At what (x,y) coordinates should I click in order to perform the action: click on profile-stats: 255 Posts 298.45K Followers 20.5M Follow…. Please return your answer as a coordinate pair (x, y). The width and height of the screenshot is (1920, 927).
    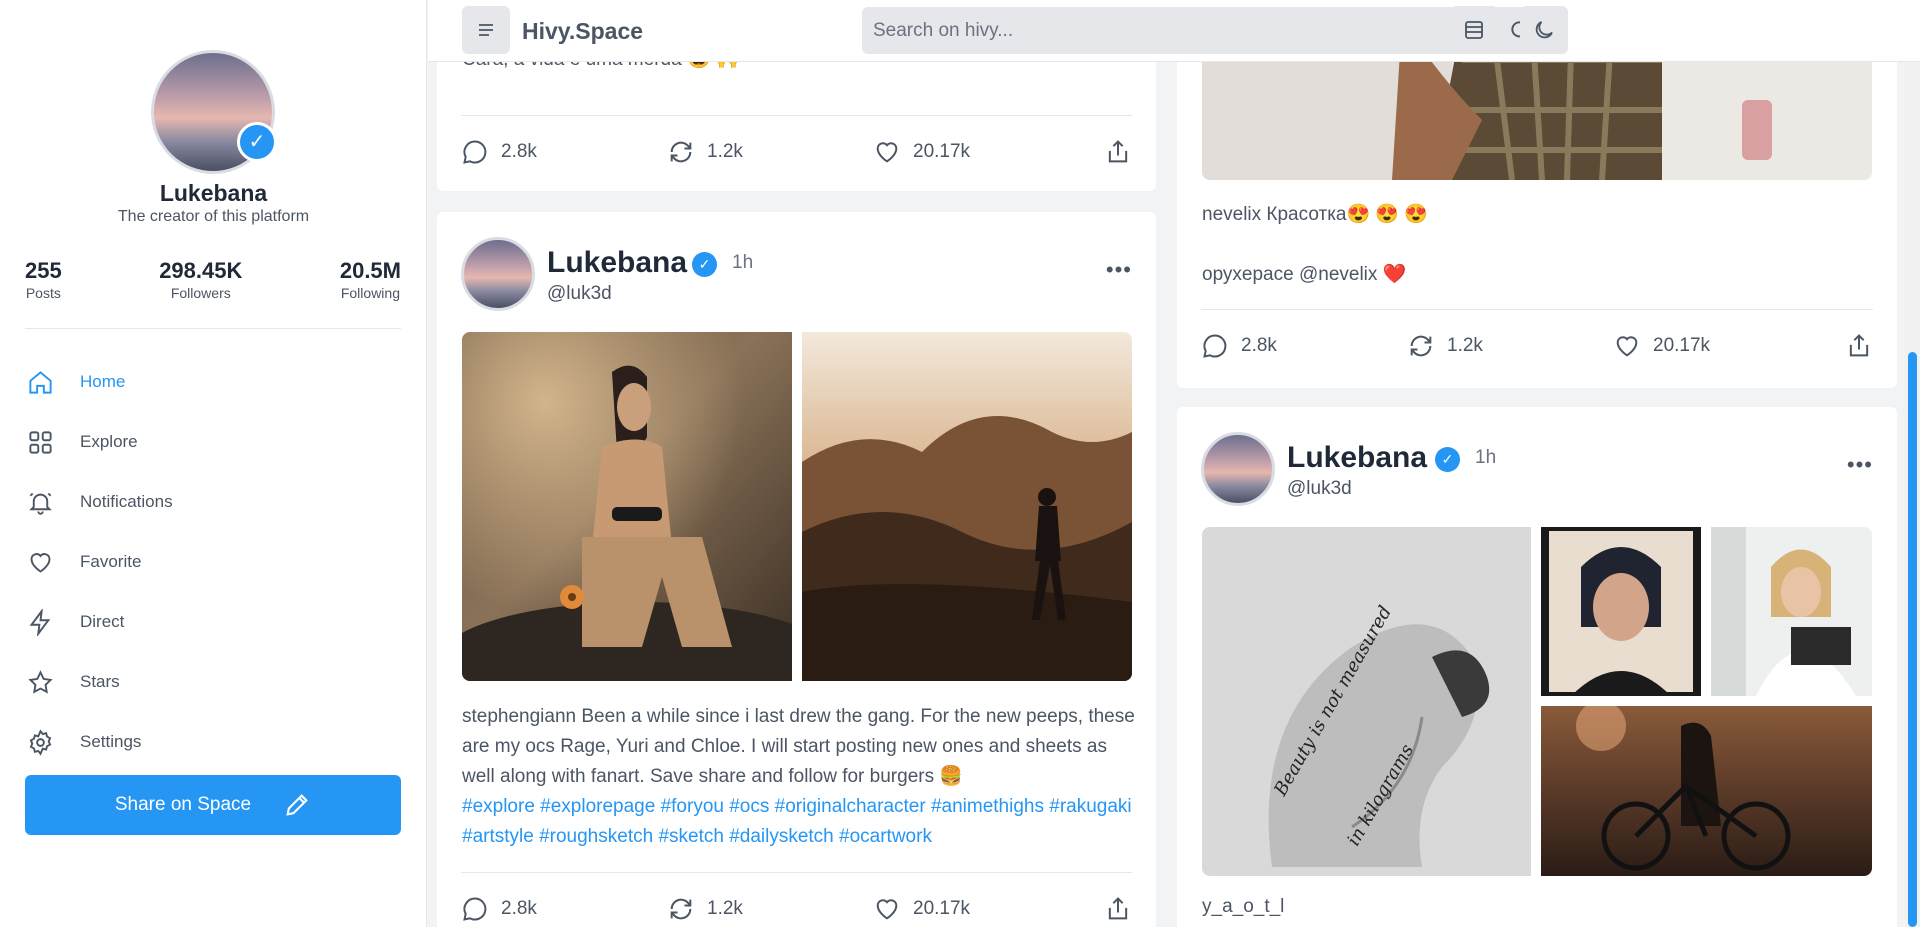
    Looking at the image, I should click on (213, 279).